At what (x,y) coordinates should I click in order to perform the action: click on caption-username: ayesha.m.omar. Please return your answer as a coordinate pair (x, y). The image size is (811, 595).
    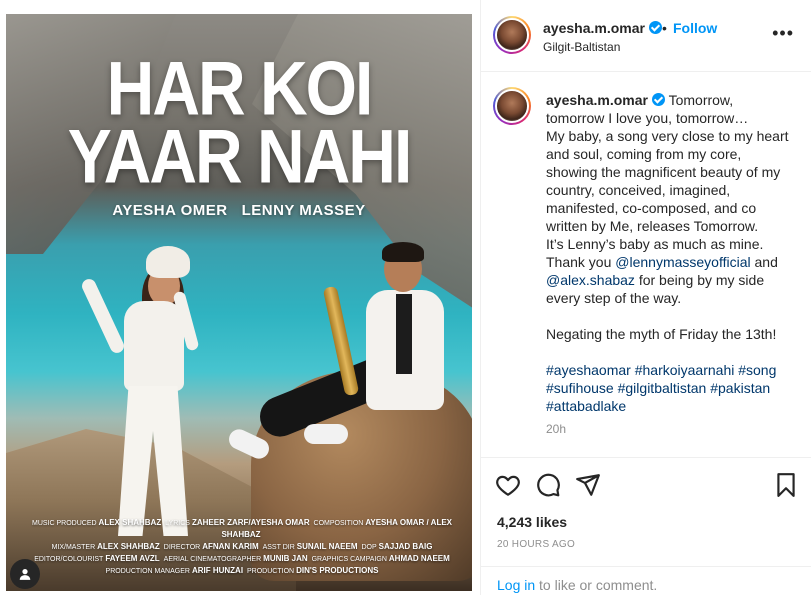
    Looking at the image, I should click on (605, 100).